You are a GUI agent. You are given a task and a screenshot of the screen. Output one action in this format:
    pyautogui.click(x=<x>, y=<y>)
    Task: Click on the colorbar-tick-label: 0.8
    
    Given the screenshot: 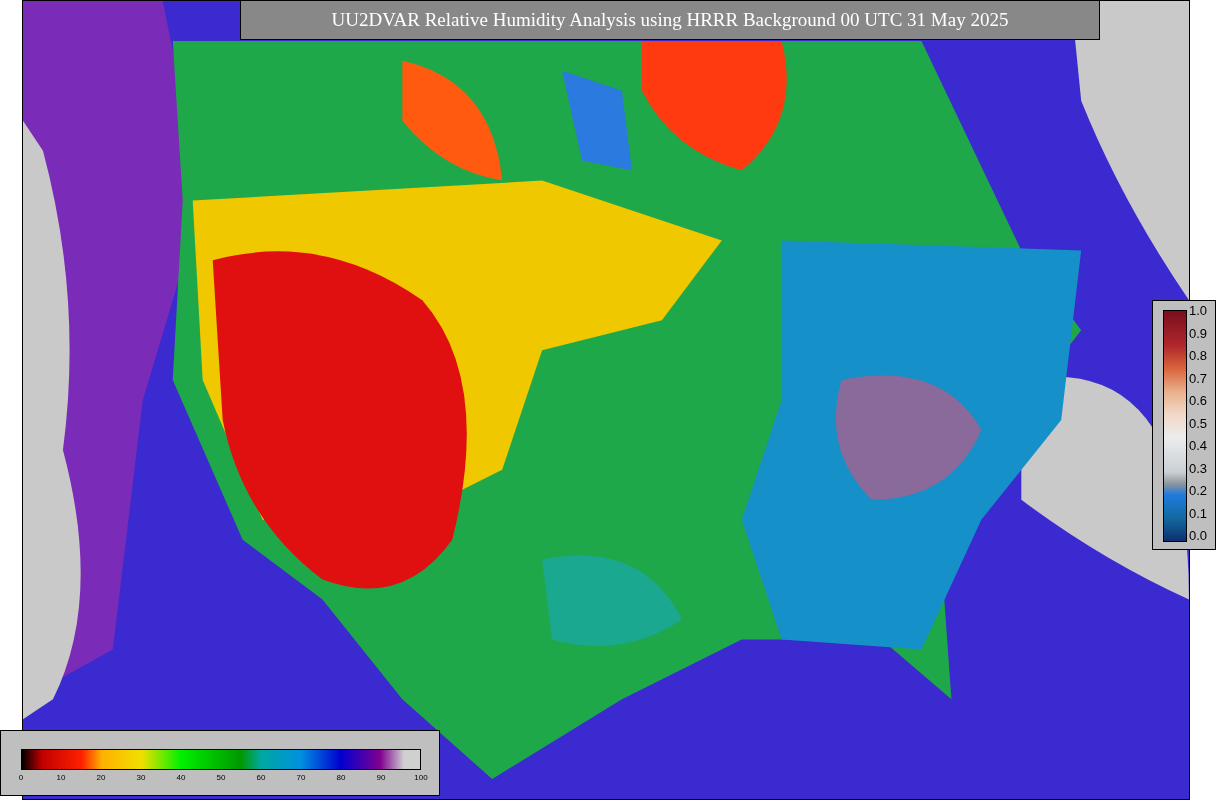 What is the action you would take?
    pyautogui.click(x=1198, y=355)
    